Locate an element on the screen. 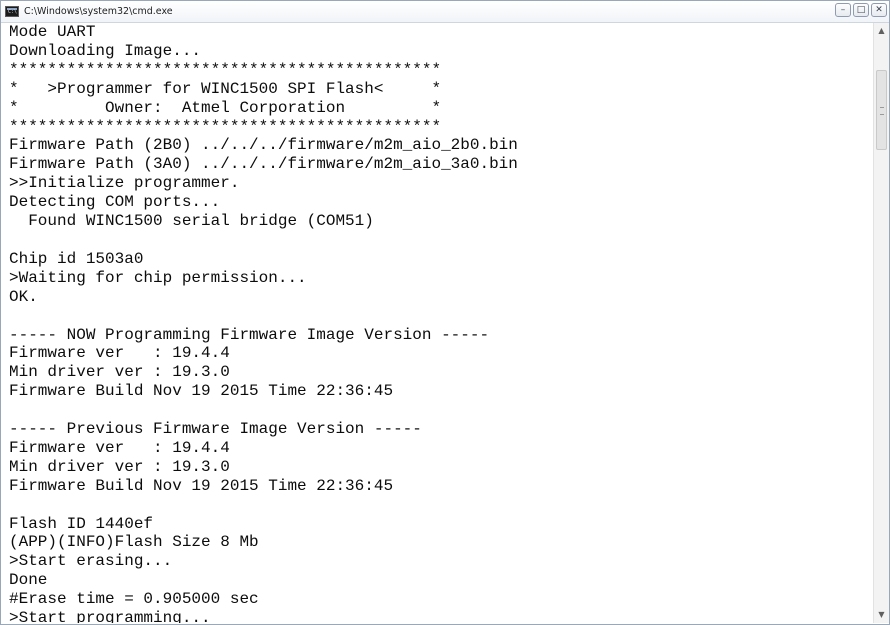 The height and width of the screenshot is (625, 890). scroll-up-arrow-icon: ▲ is located at coordinates (881, 31).